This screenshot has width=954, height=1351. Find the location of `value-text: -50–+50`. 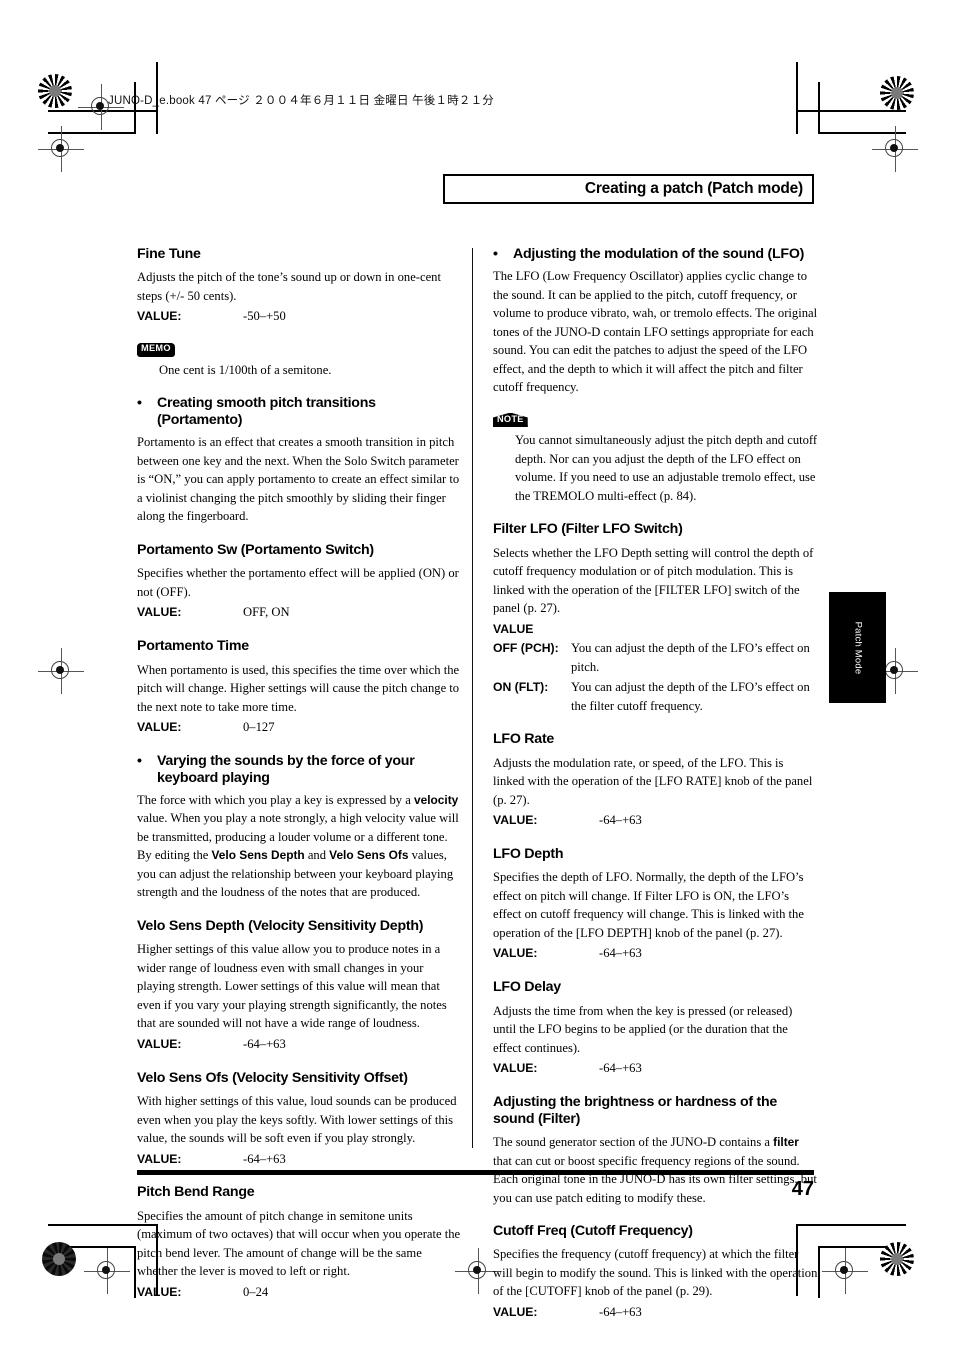

value-text: -50–+50 is located at coordinates (264, 316).